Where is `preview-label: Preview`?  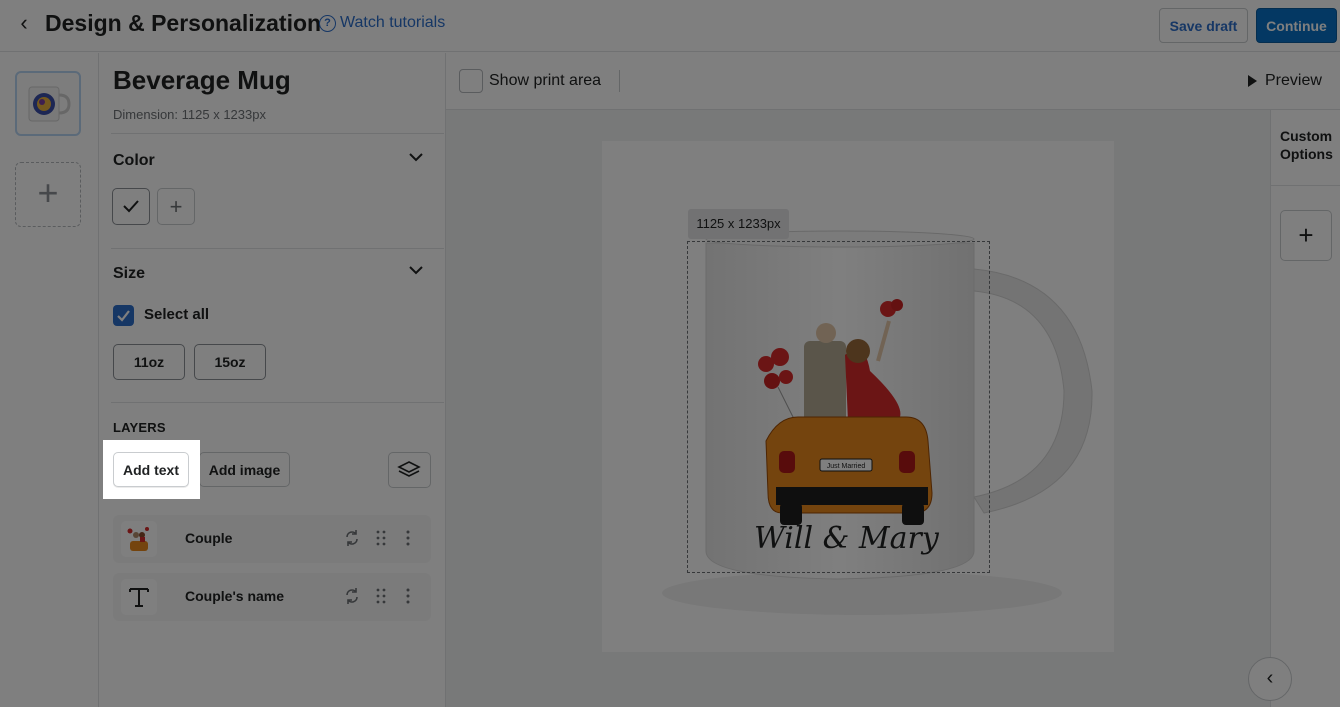
preview-label: Preview is located at coordinates (1293, 80).